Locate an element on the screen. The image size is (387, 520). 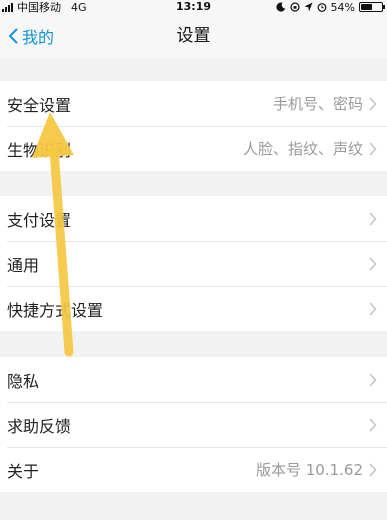
row-label: 安全设置 is located at coordinates (39, 105).